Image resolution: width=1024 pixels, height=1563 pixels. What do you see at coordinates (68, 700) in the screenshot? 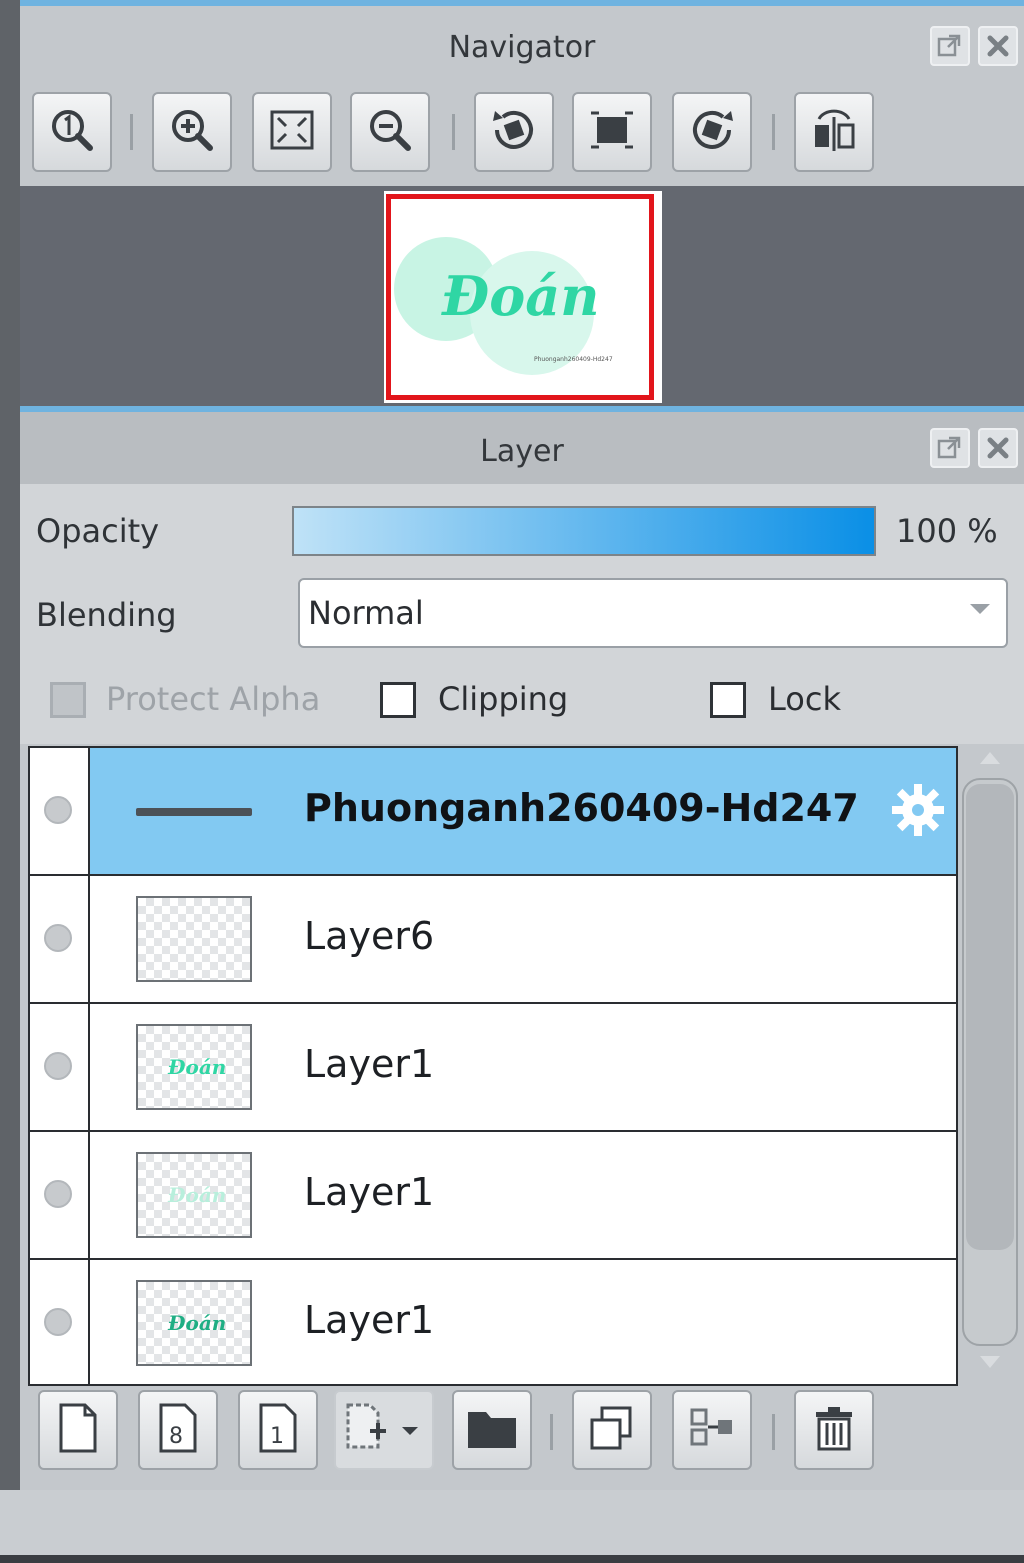
I see `protect-alpha-checkbox` at bounding box center [68, 700].